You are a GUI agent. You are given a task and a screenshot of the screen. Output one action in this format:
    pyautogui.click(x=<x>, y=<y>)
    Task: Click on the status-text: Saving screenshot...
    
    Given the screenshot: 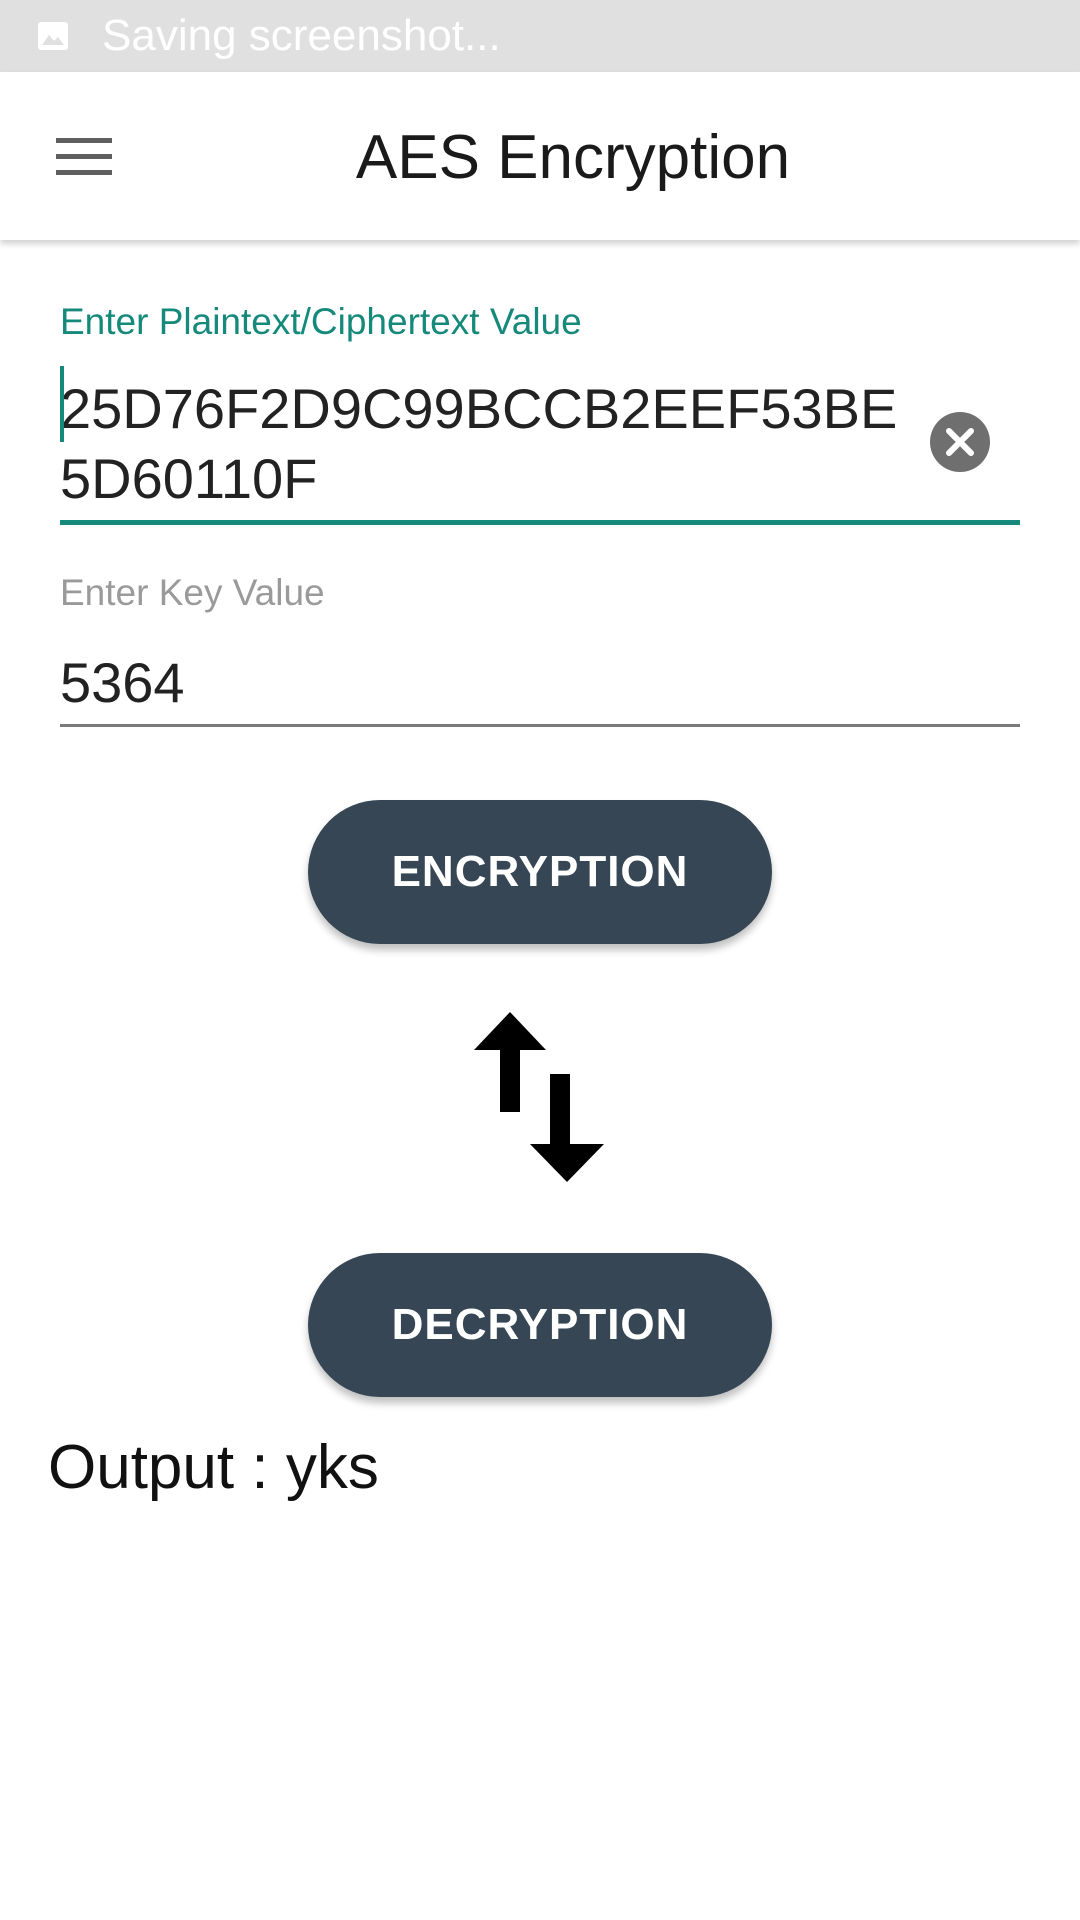 What is the action you would take?
    pyautogui.click(x=301, y=35)
    